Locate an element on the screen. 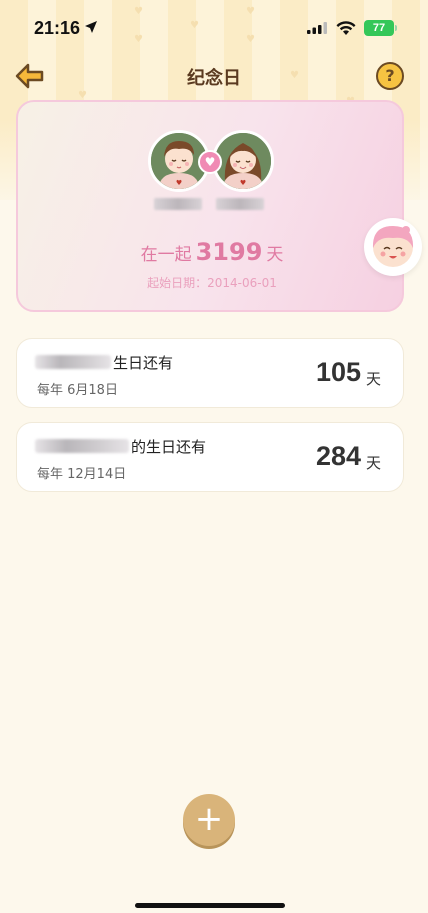 The image size is (428, 913). girl-name-blurred is located at coordinates (240, 204).